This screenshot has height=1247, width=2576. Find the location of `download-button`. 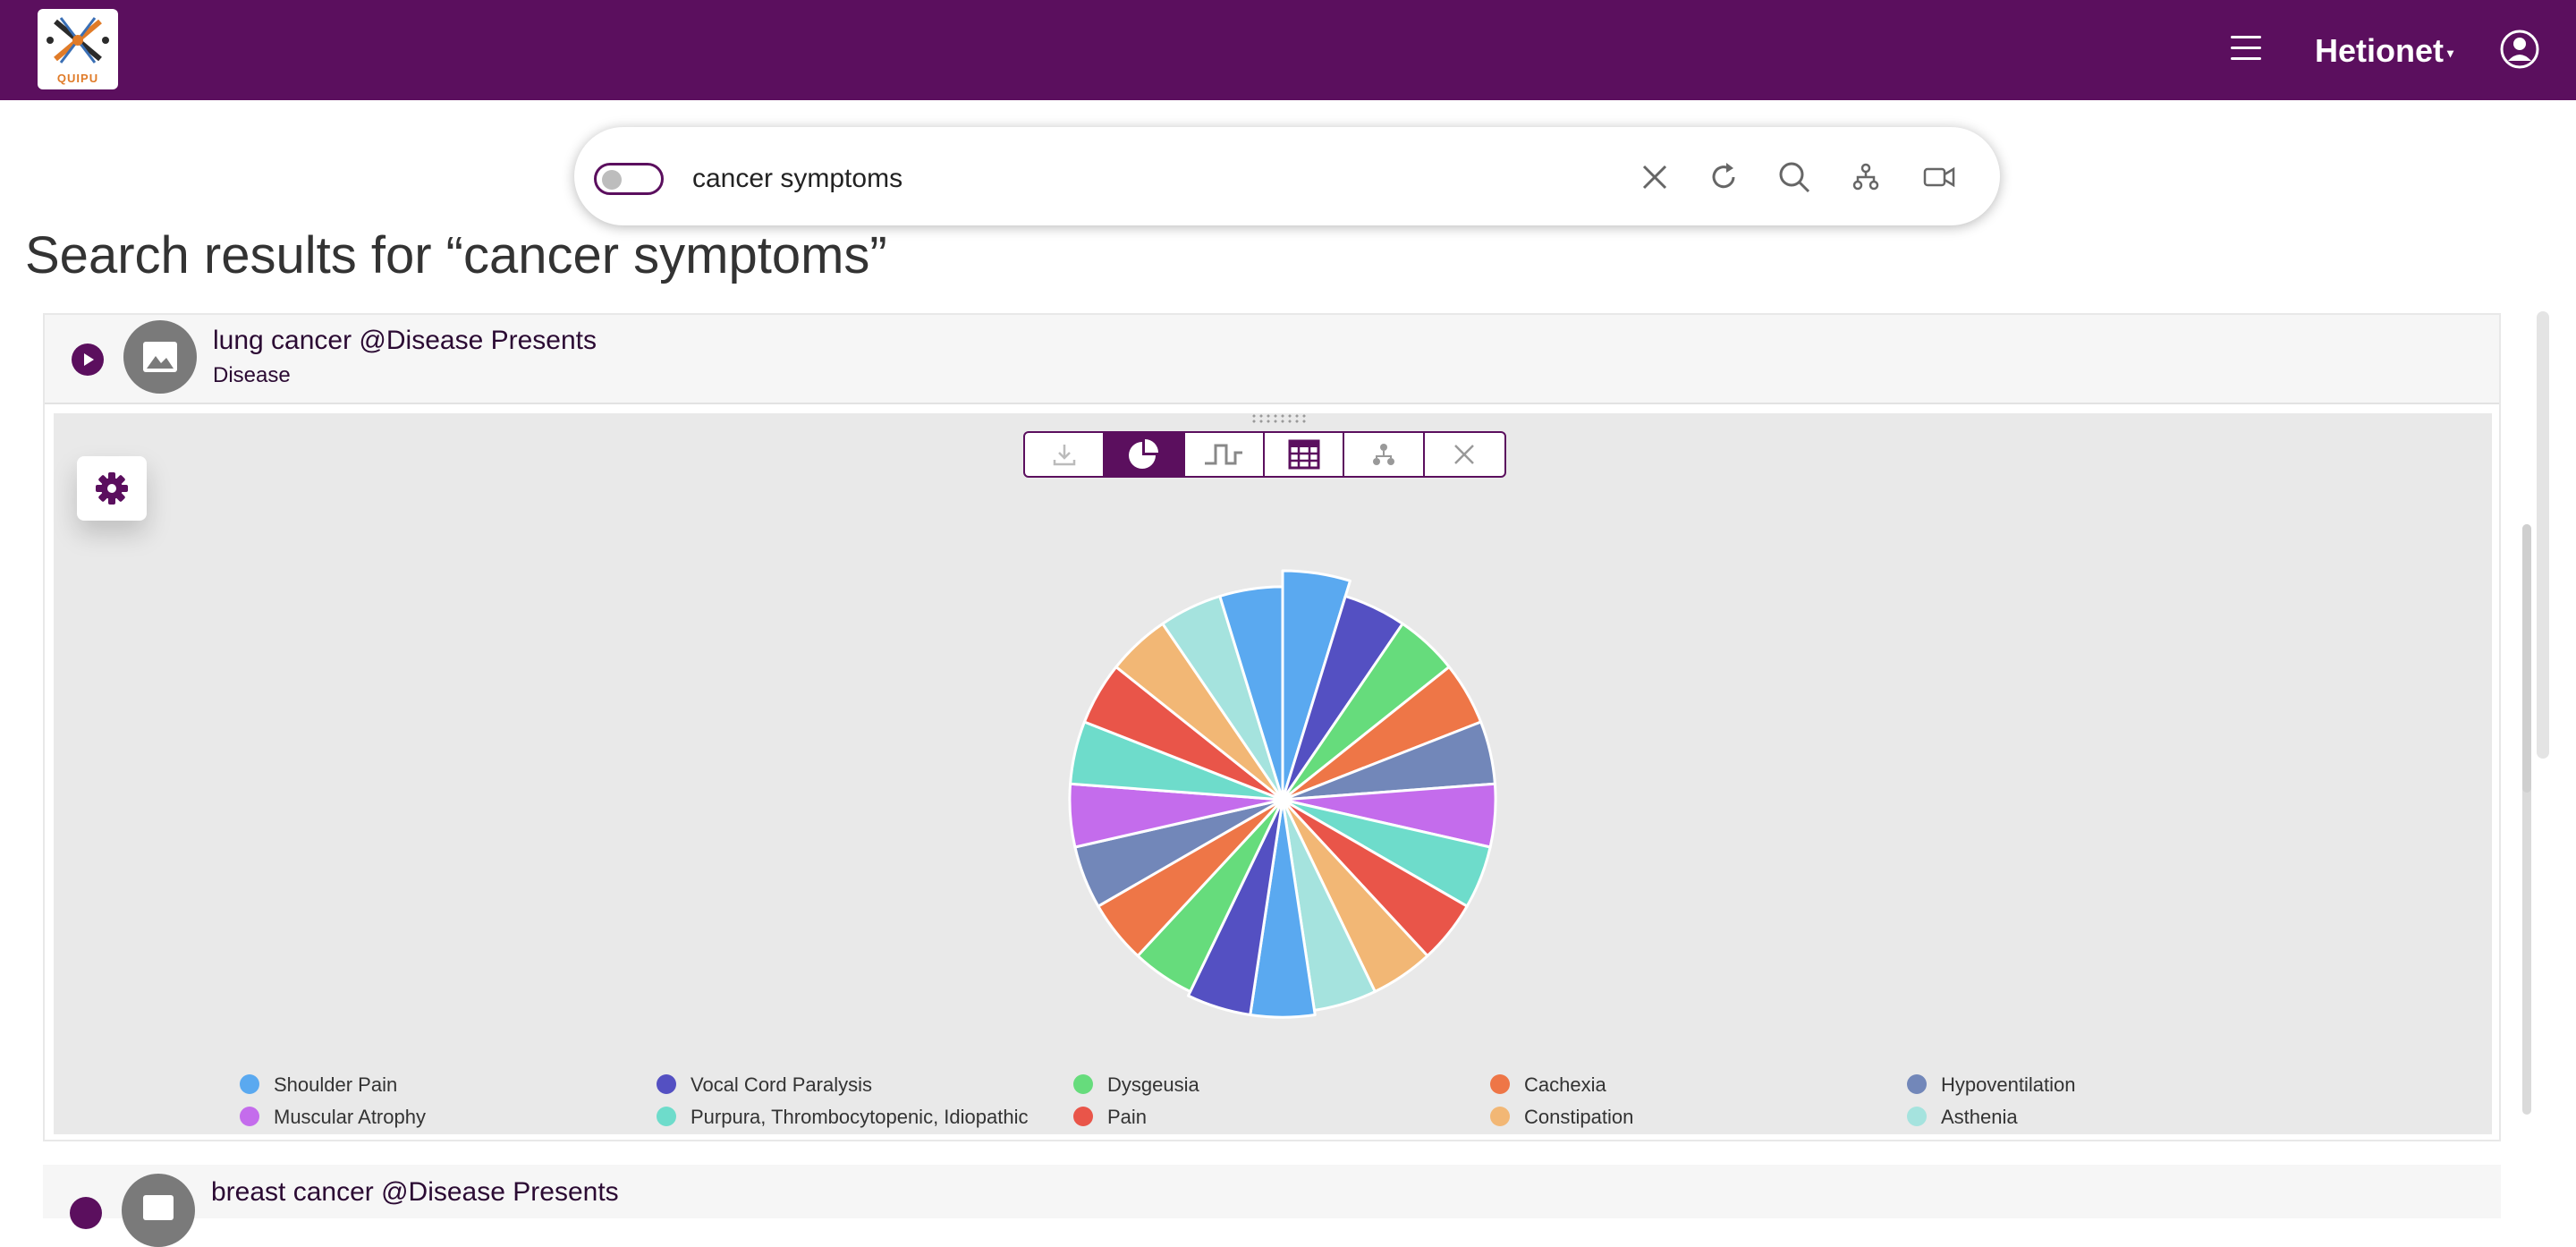

download-button is located at coordinates (1065, 454).